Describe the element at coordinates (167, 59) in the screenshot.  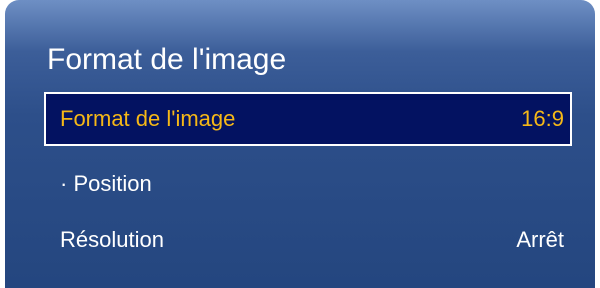
I see `panel-title: Format de l'image` at that location.